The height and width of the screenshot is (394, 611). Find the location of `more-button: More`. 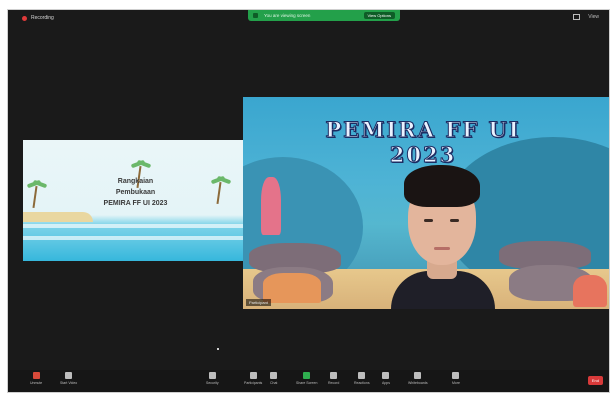

more-button: More is located at coordinates (456, 378).